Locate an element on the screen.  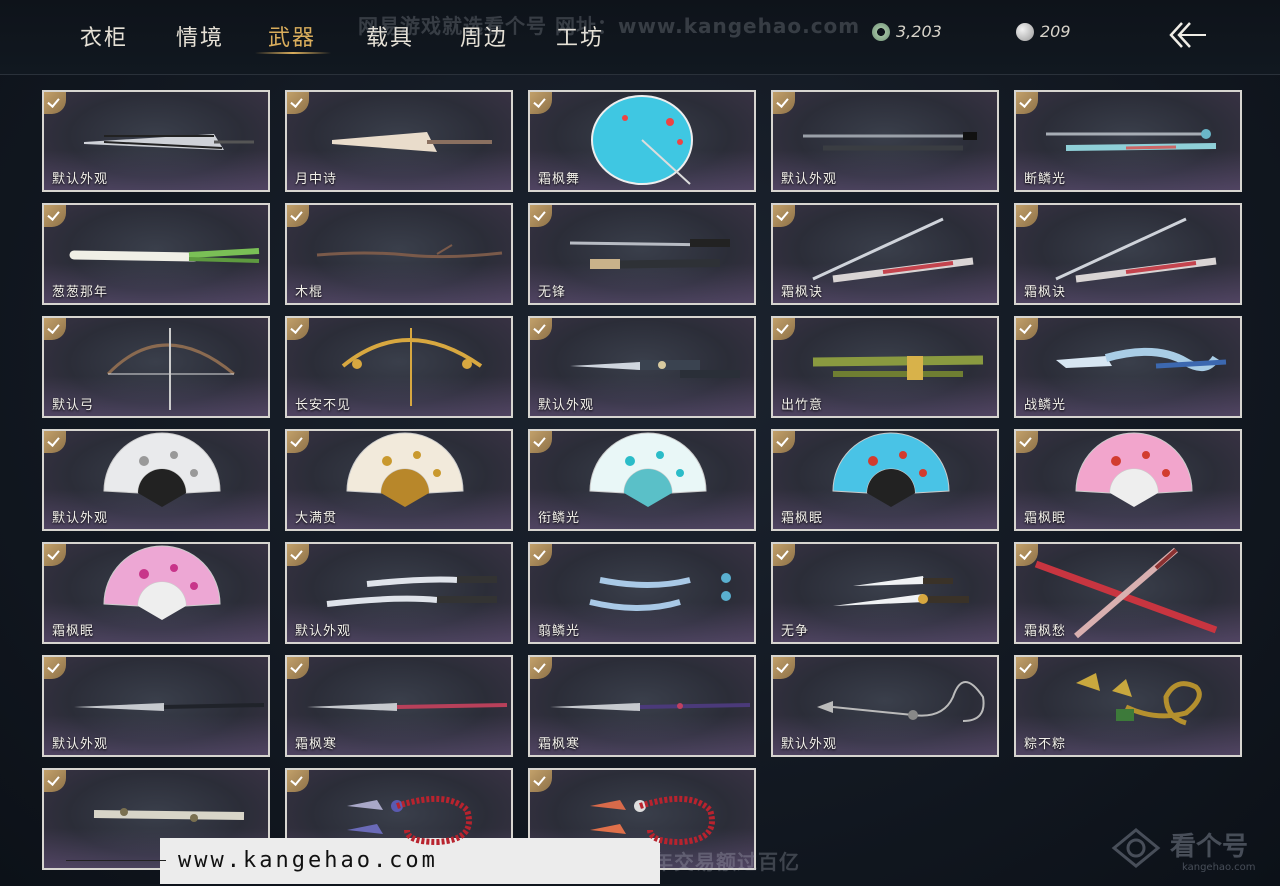
weapon-card: 衔鳞光 is located at coordinates (642, 480).